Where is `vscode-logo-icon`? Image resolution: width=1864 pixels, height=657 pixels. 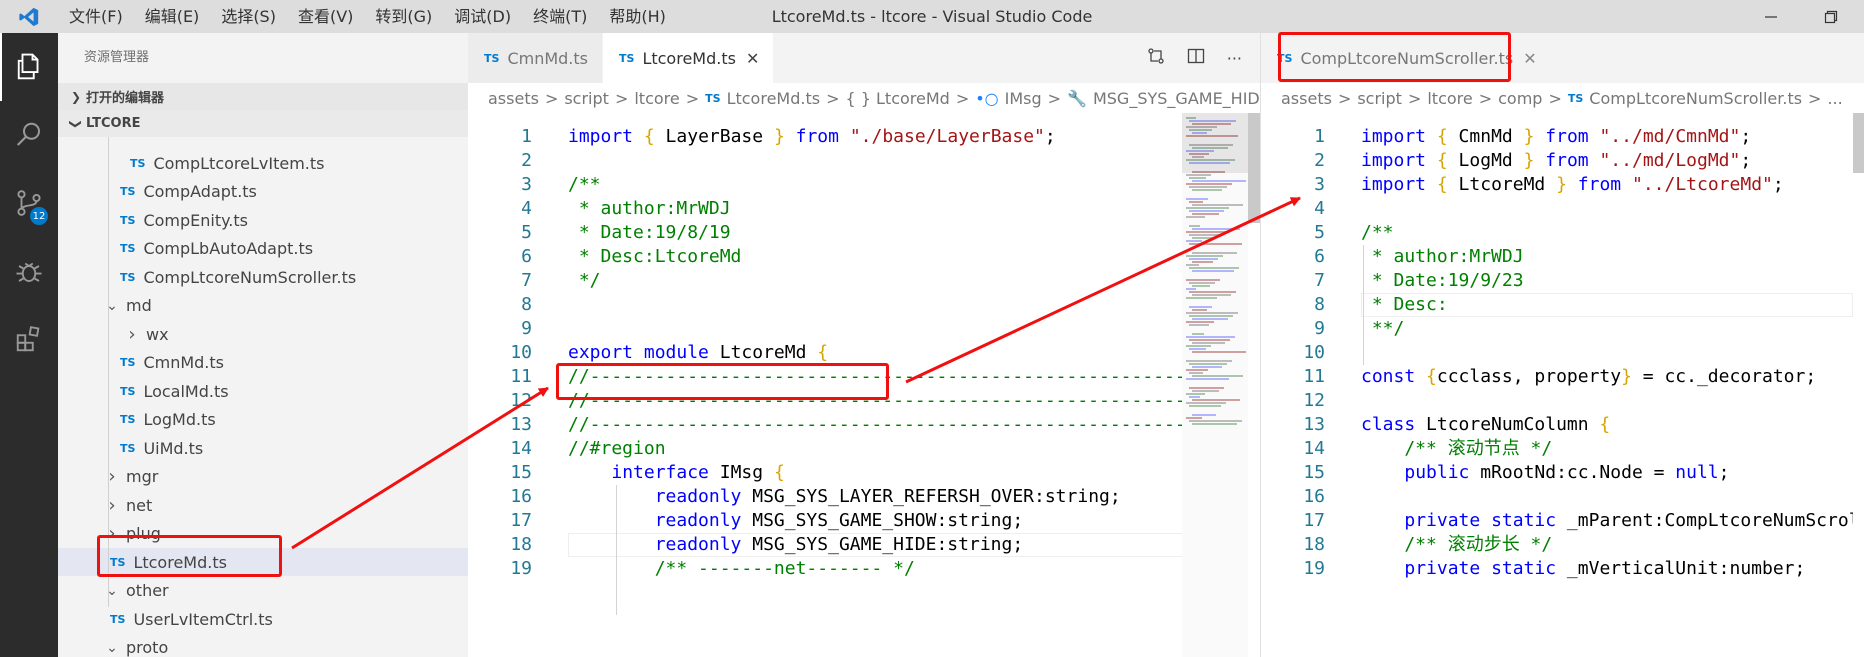
vscode-logo-icon is located at coordinates (29, 16).